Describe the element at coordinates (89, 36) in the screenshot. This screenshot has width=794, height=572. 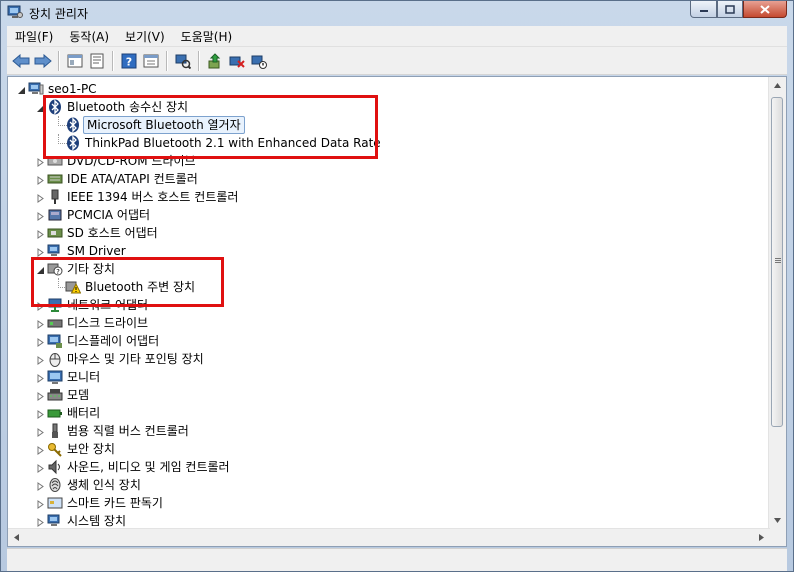
I see `menu-action: 동작(A)` at that location.